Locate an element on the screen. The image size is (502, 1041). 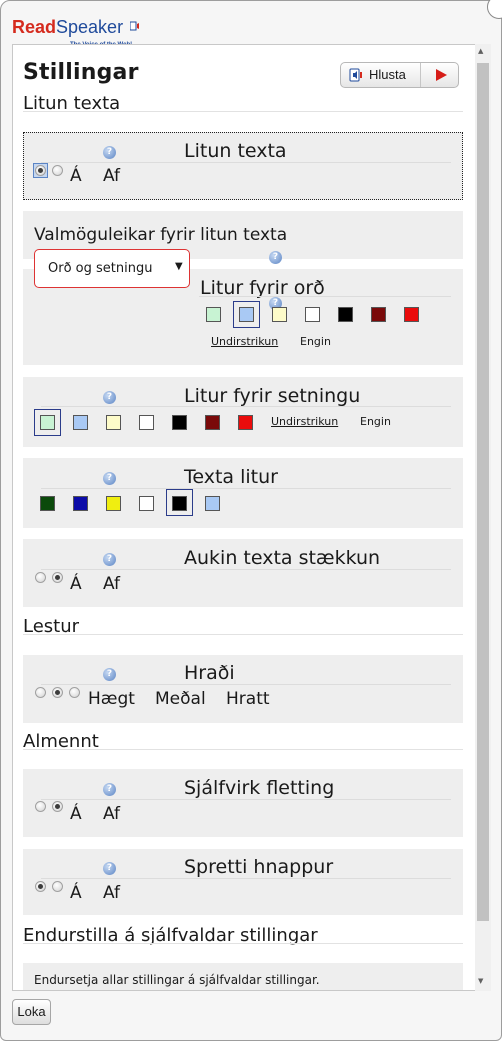
hradi-medium-label: Meðal is located at coordinates (180, 699).